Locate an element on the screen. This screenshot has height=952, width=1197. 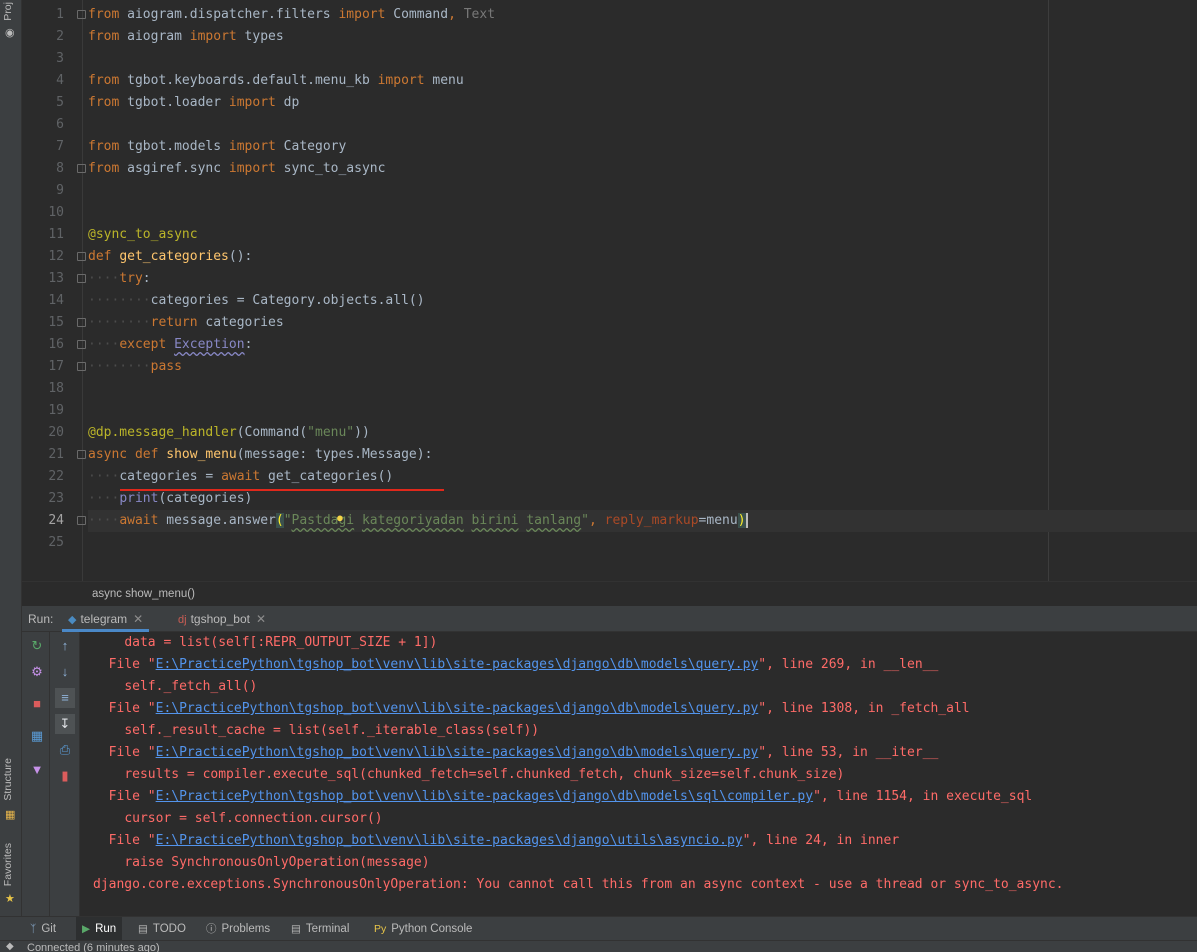
code-line: from tgbot.models import Category is located at coordinates (642, 147).